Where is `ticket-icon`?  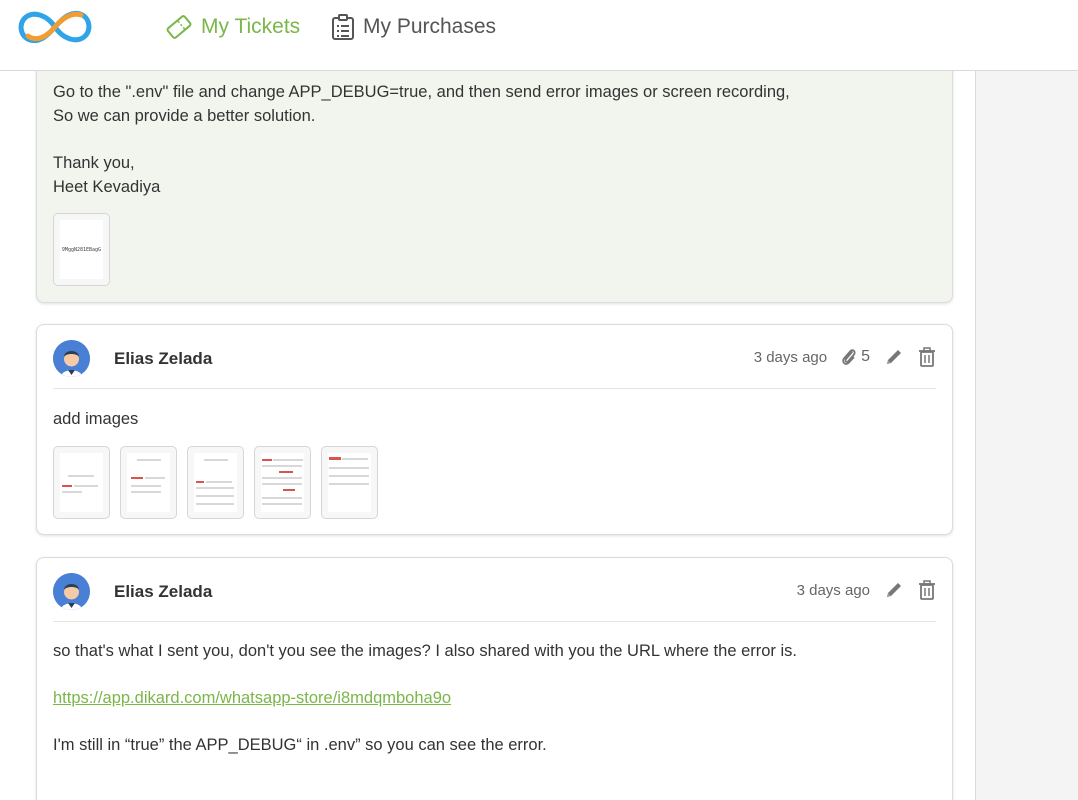 ticket-icon is located at coordinates (179, 27).